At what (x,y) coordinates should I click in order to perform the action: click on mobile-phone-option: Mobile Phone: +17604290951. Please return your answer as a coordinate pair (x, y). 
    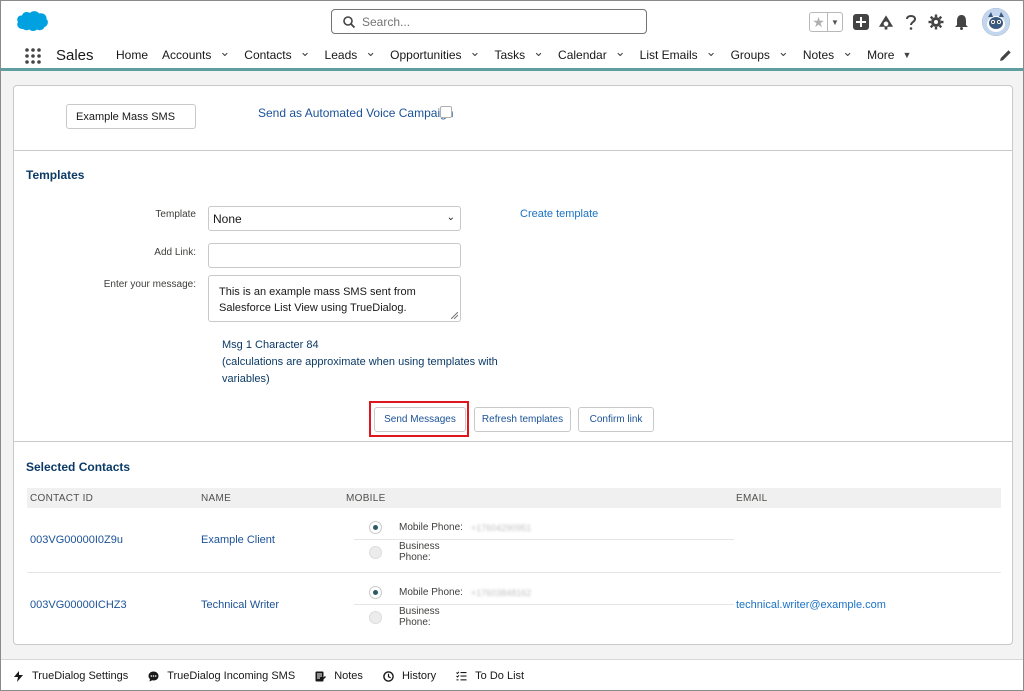
    Looking at the image, I should click on (544, 528).